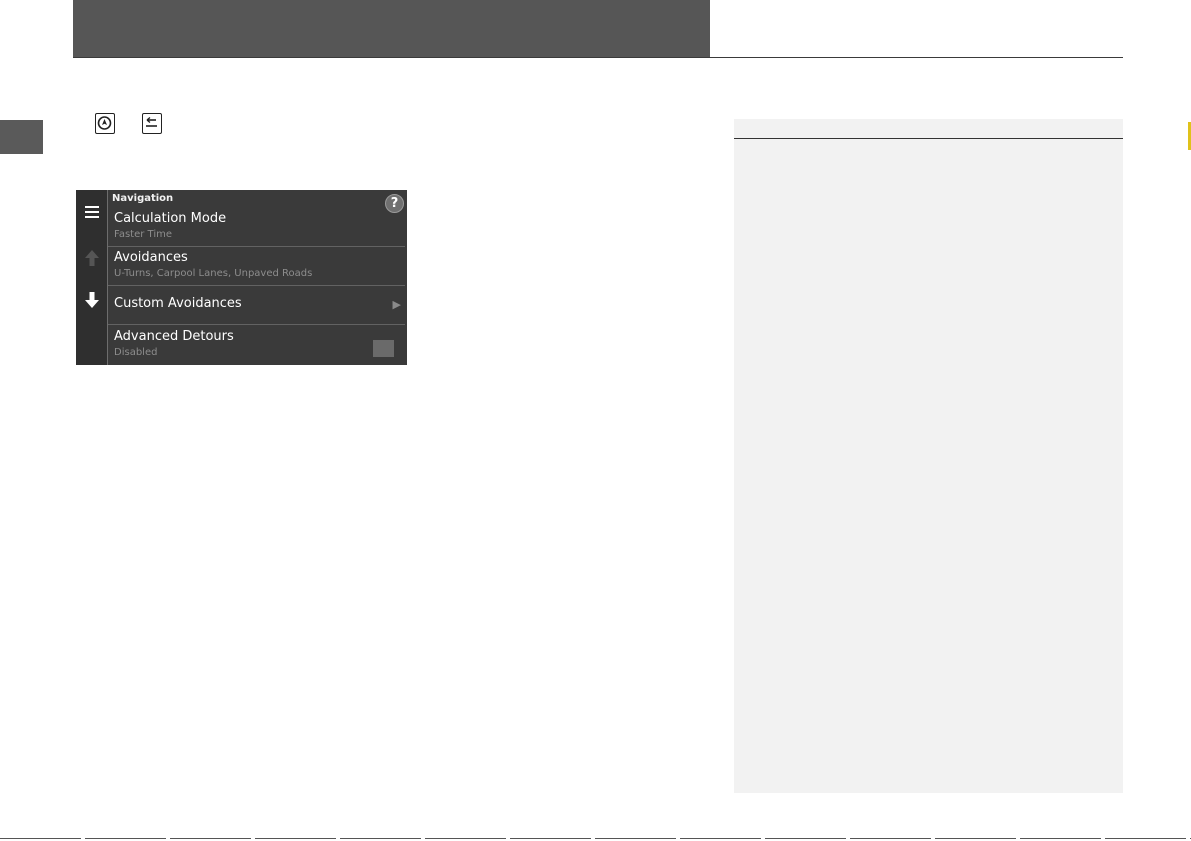  I want to click on header-rule, so click(598, 57).